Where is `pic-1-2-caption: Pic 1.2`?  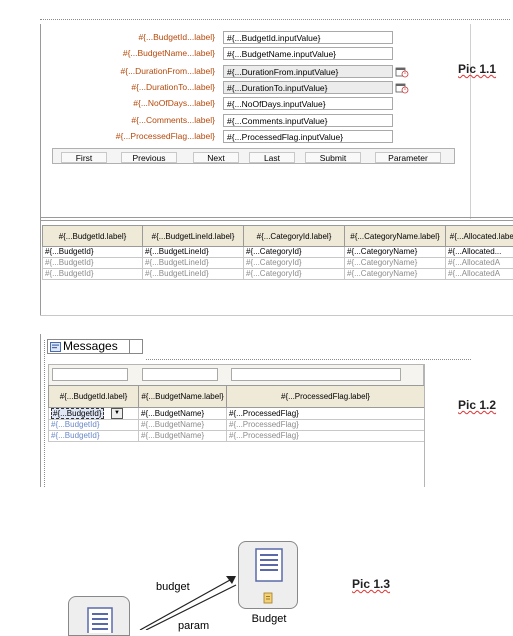
pic-1-2-caption: Pic 1.2 is located at coordinates (477, 405).